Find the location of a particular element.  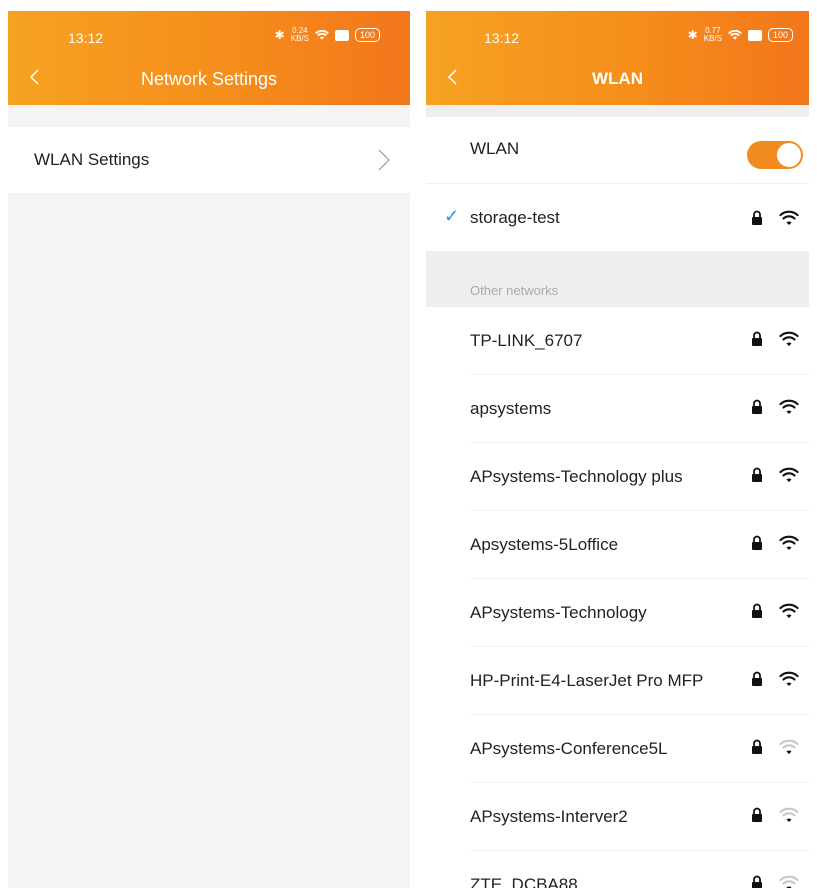

chevron-right-icon is located at coordinates (384, 162).